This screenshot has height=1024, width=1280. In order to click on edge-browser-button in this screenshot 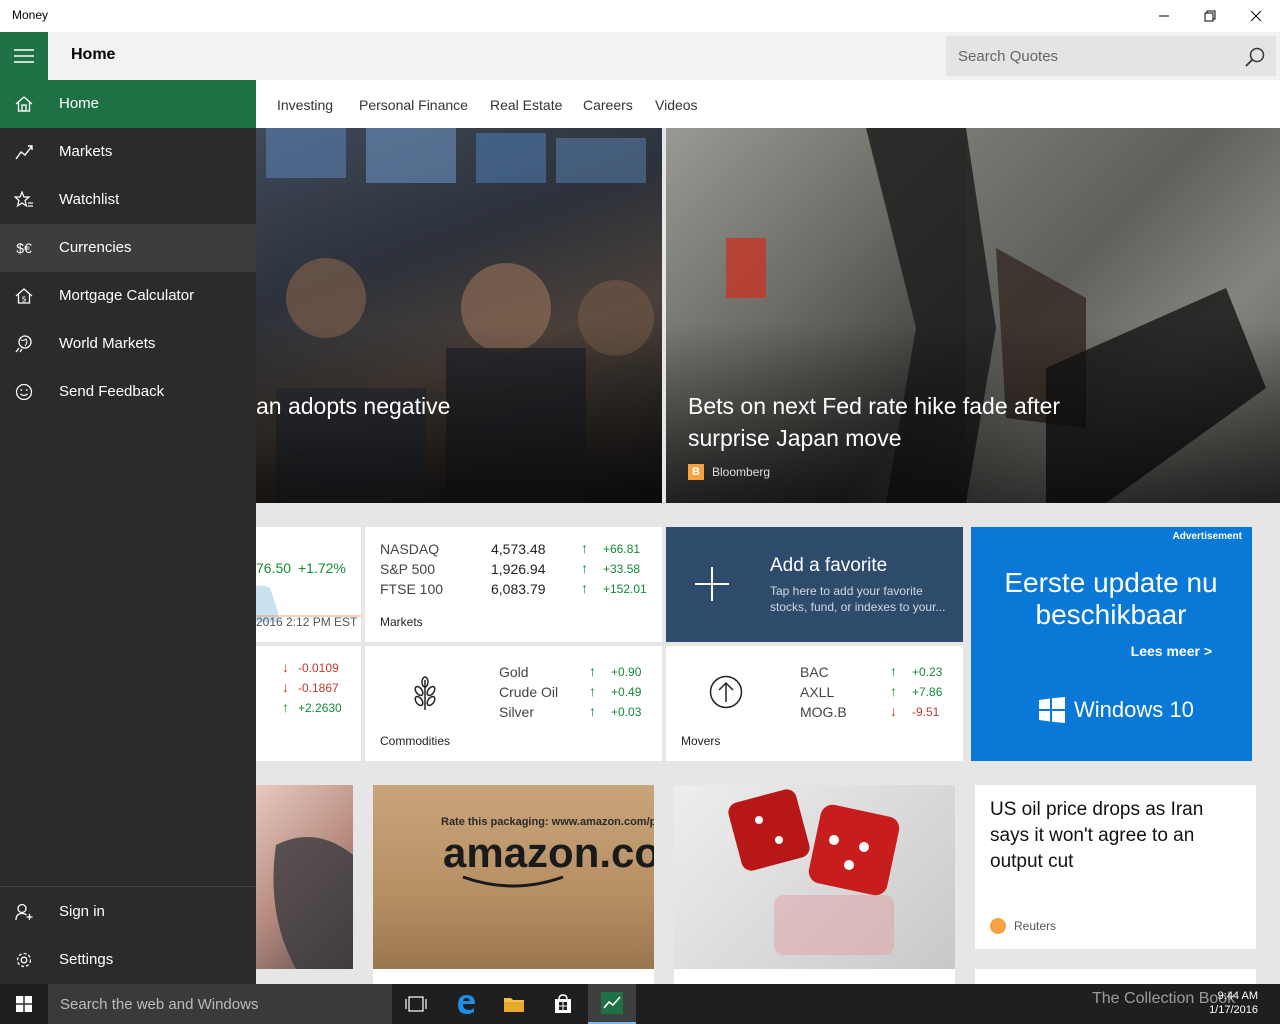, I will do `click(466, 1004)`.